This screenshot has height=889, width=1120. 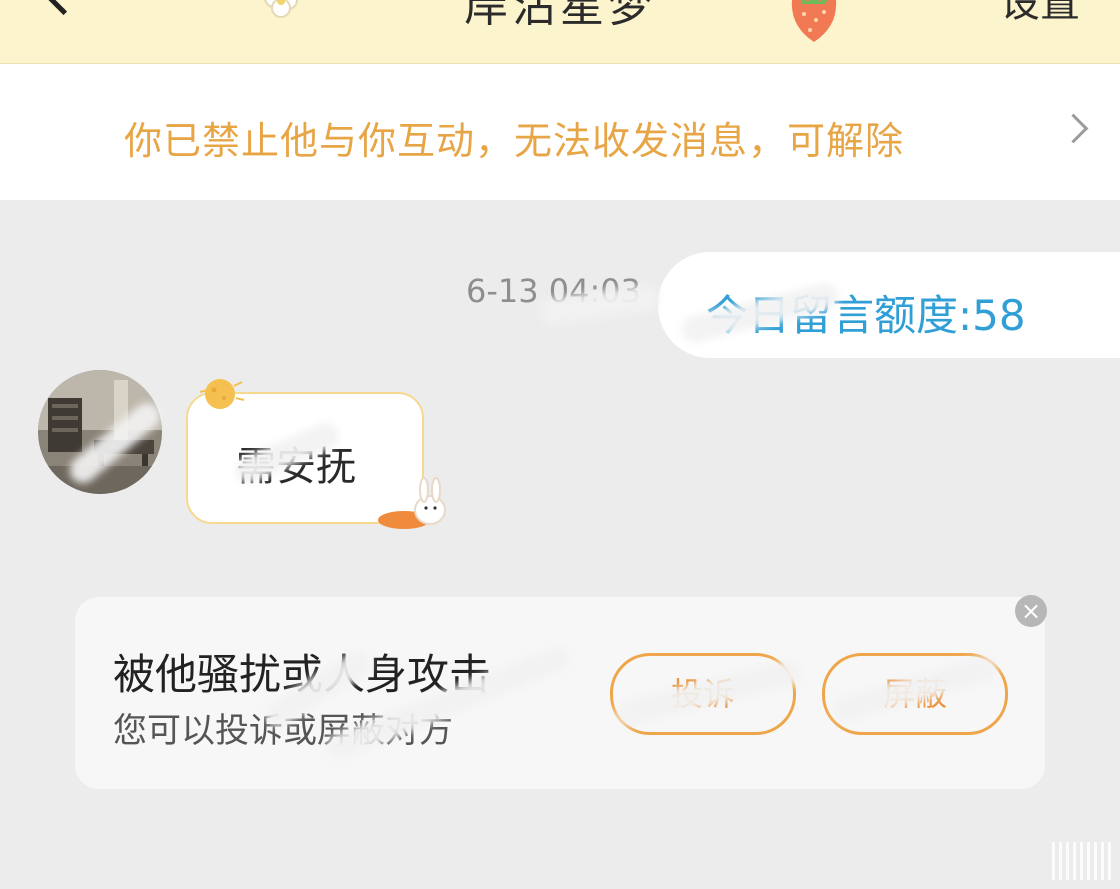 What do you see at coordinates (1082, 861) in the screenshot?
I see `watermark-corner` at bounding box center [1082, 861].